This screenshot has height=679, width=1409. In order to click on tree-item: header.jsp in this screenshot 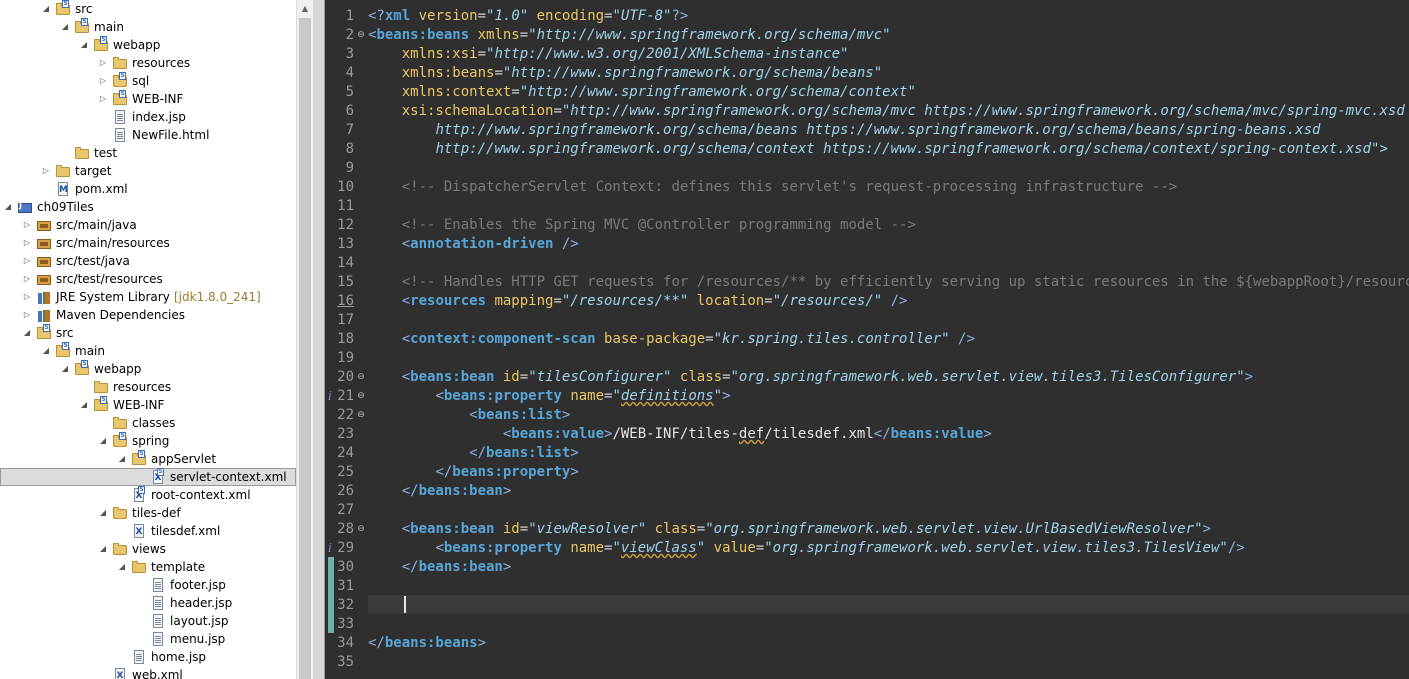, I will do `click(148, 603)`.